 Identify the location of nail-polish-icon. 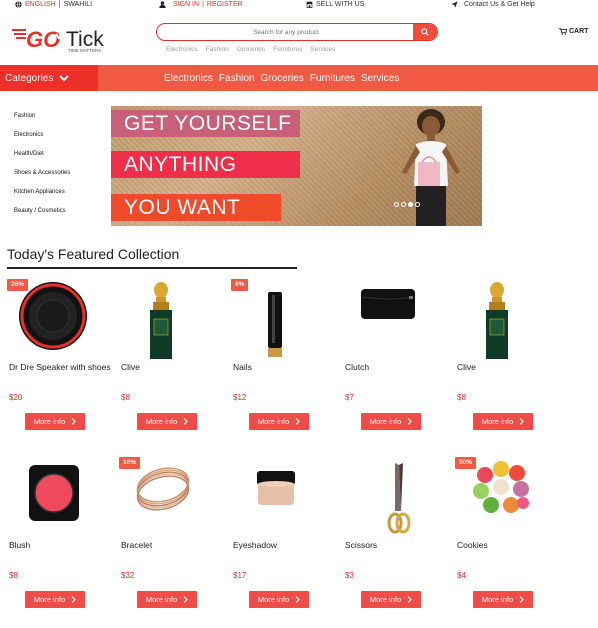
(275, 324).